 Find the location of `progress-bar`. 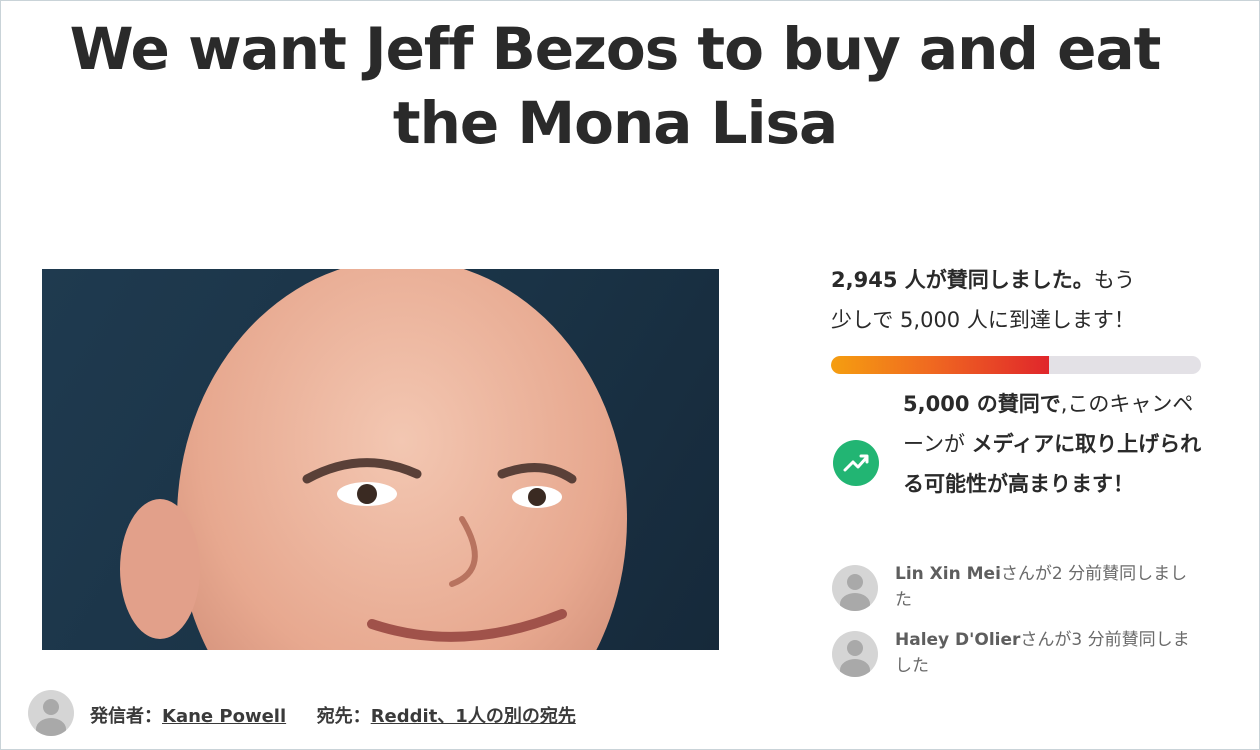

progress-bar is located at coordinates (1016, 365).